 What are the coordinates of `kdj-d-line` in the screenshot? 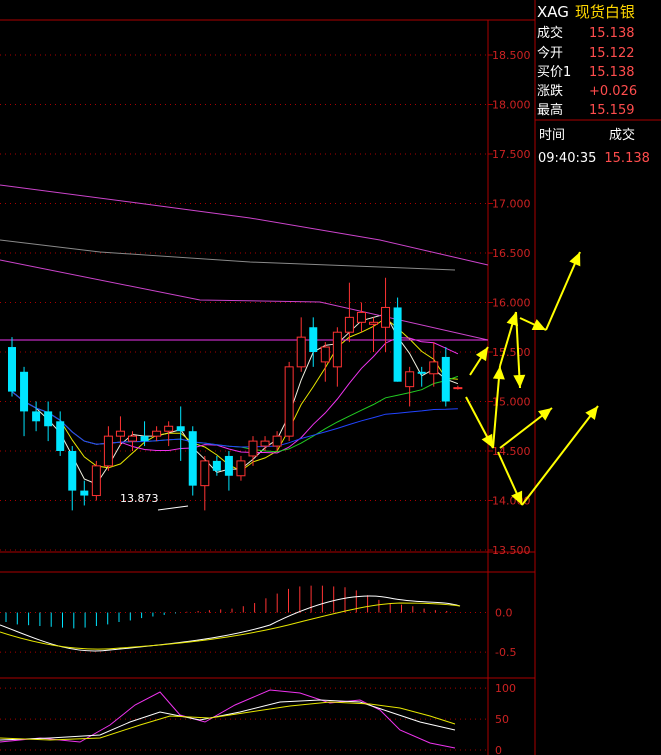 It's located at (228, 721).